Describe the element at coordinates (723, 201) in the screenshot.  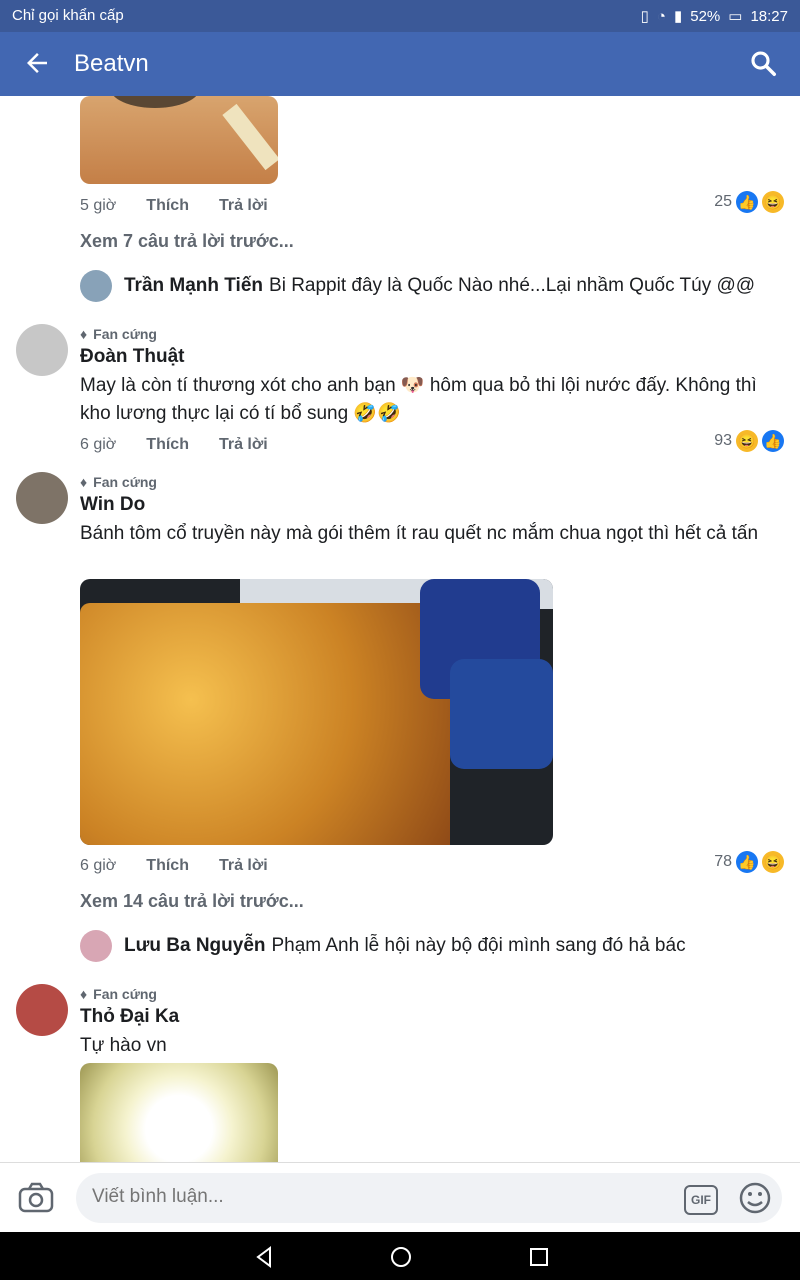
I see `reaction-number: 25` at that location.